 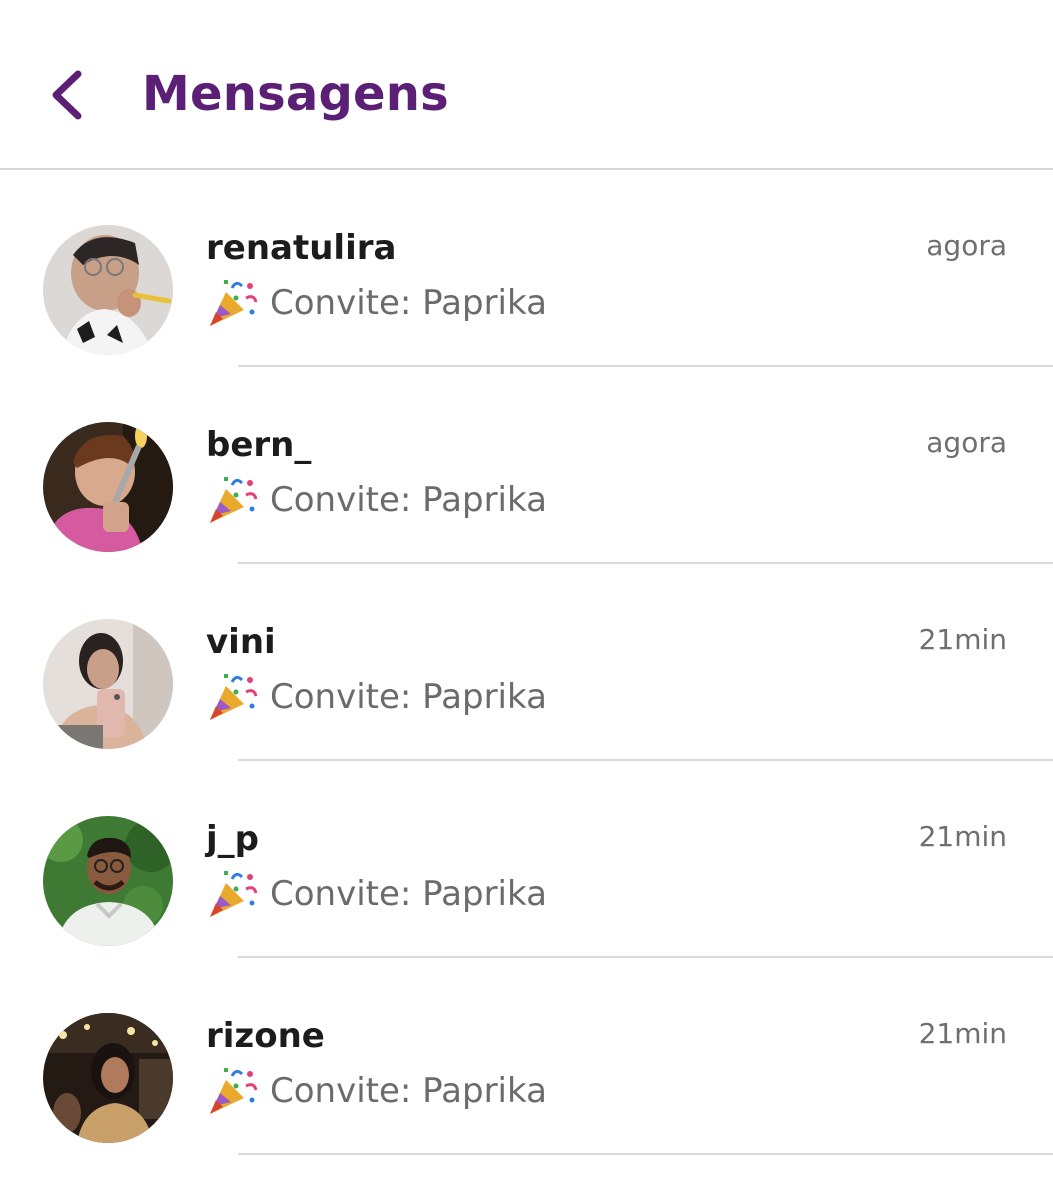 I want to click on header-bar: Mensagens, so click(x=526, y=85).